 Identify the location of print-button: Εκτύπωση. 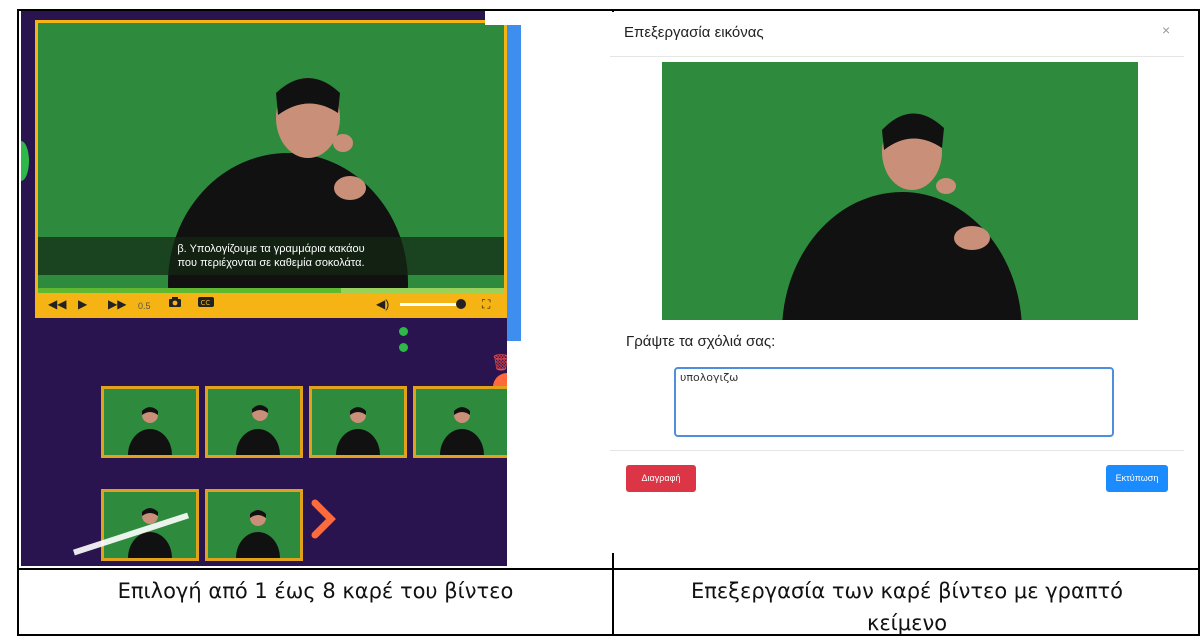
(1137, 478).